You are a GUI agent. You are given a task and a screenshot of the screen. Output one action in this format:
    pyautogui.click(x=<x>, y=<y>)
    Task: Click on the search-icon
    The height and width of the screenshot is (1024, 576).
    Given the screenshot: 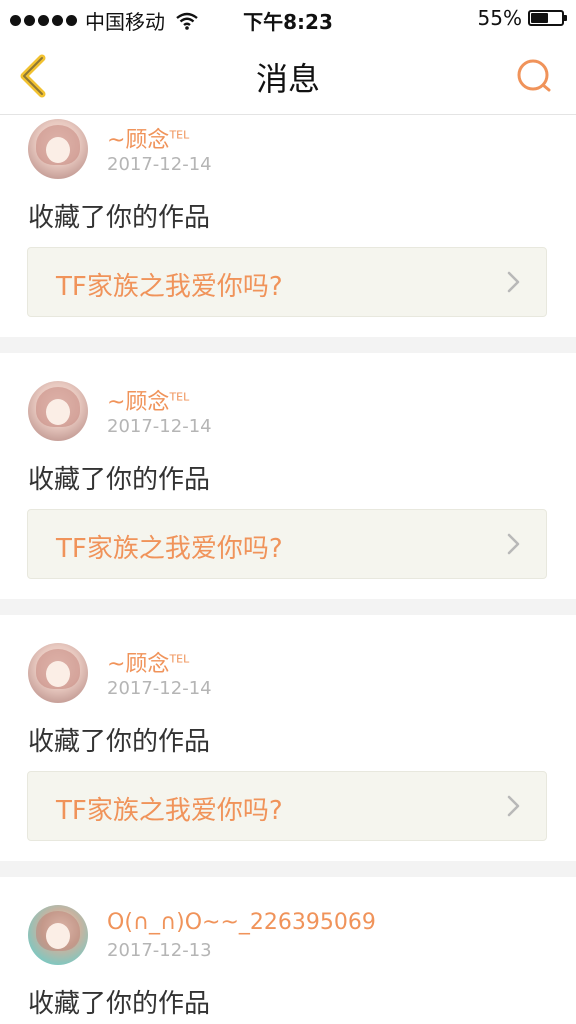 What is the action you would take?
    pyautogui.click(x=534, y=75)
    